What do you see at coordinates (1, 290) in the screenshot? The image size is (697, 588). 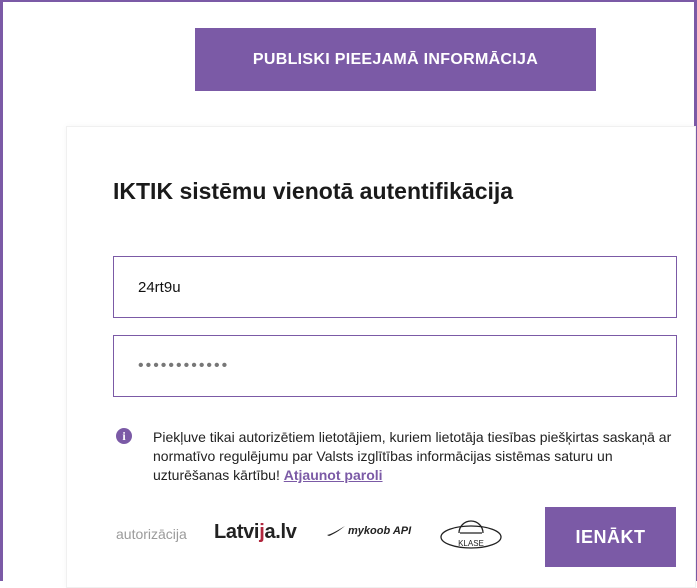 I see `page-frame-left` at bounding box center [1, 290].